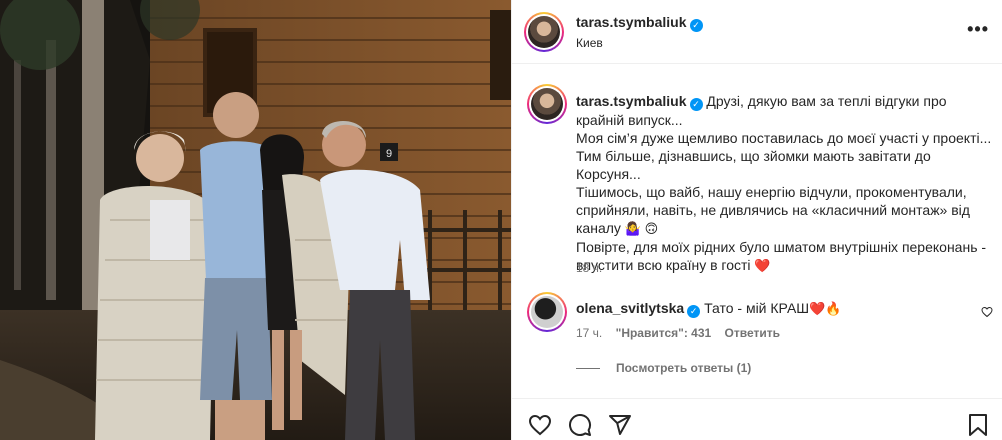 The image size is (1002, 440). I want to click on author-avatar, so click(544, 32).